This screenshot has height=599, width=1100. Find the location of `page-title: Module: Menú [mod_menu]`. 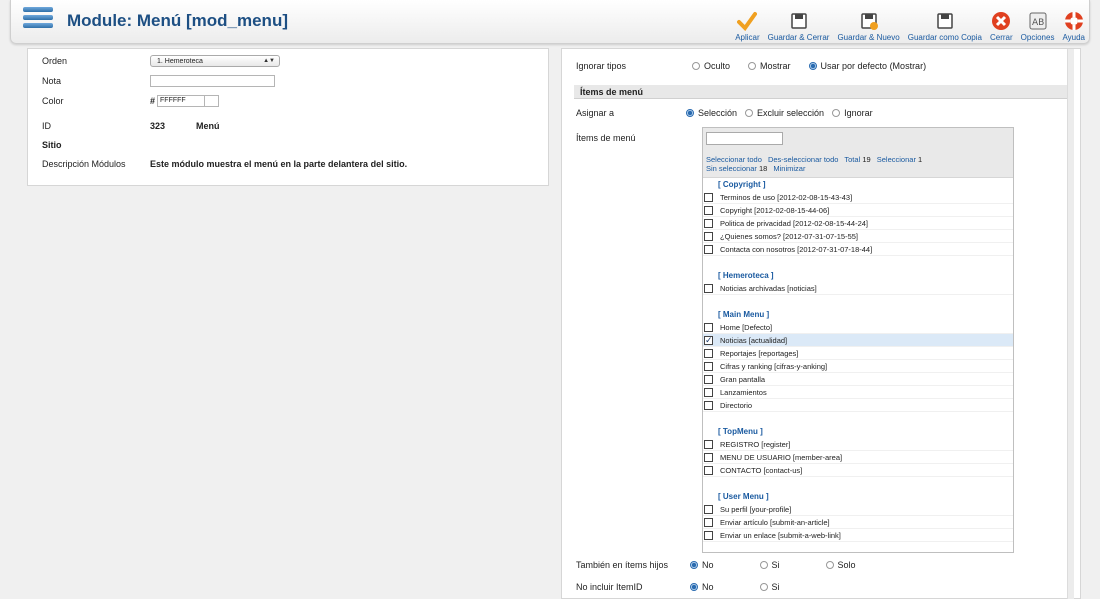

page-title: Module: Menú [mod_menu] is located at coordinates (177, 20).